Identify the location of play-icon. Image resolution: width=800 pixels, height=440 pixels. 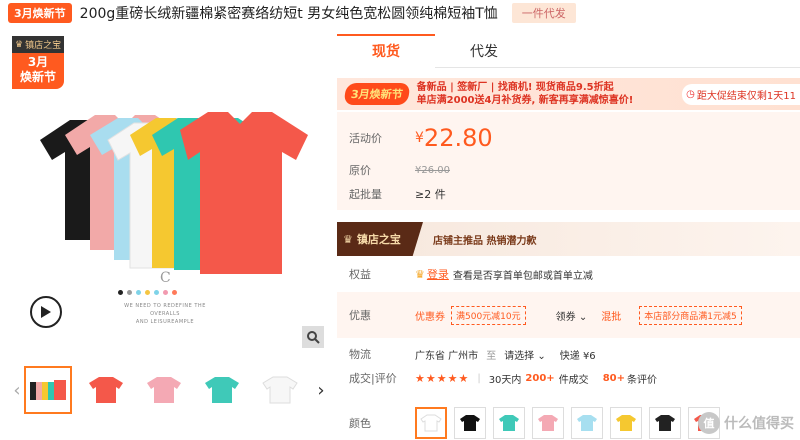
(46, 312).